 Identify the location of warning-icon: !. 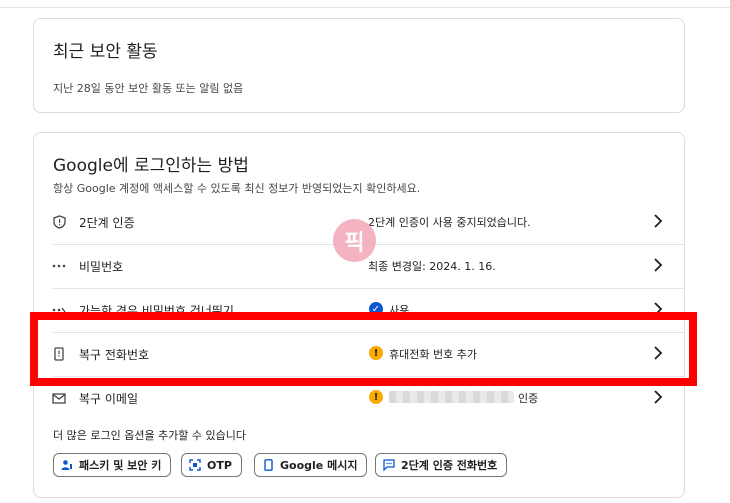
(376, 397).